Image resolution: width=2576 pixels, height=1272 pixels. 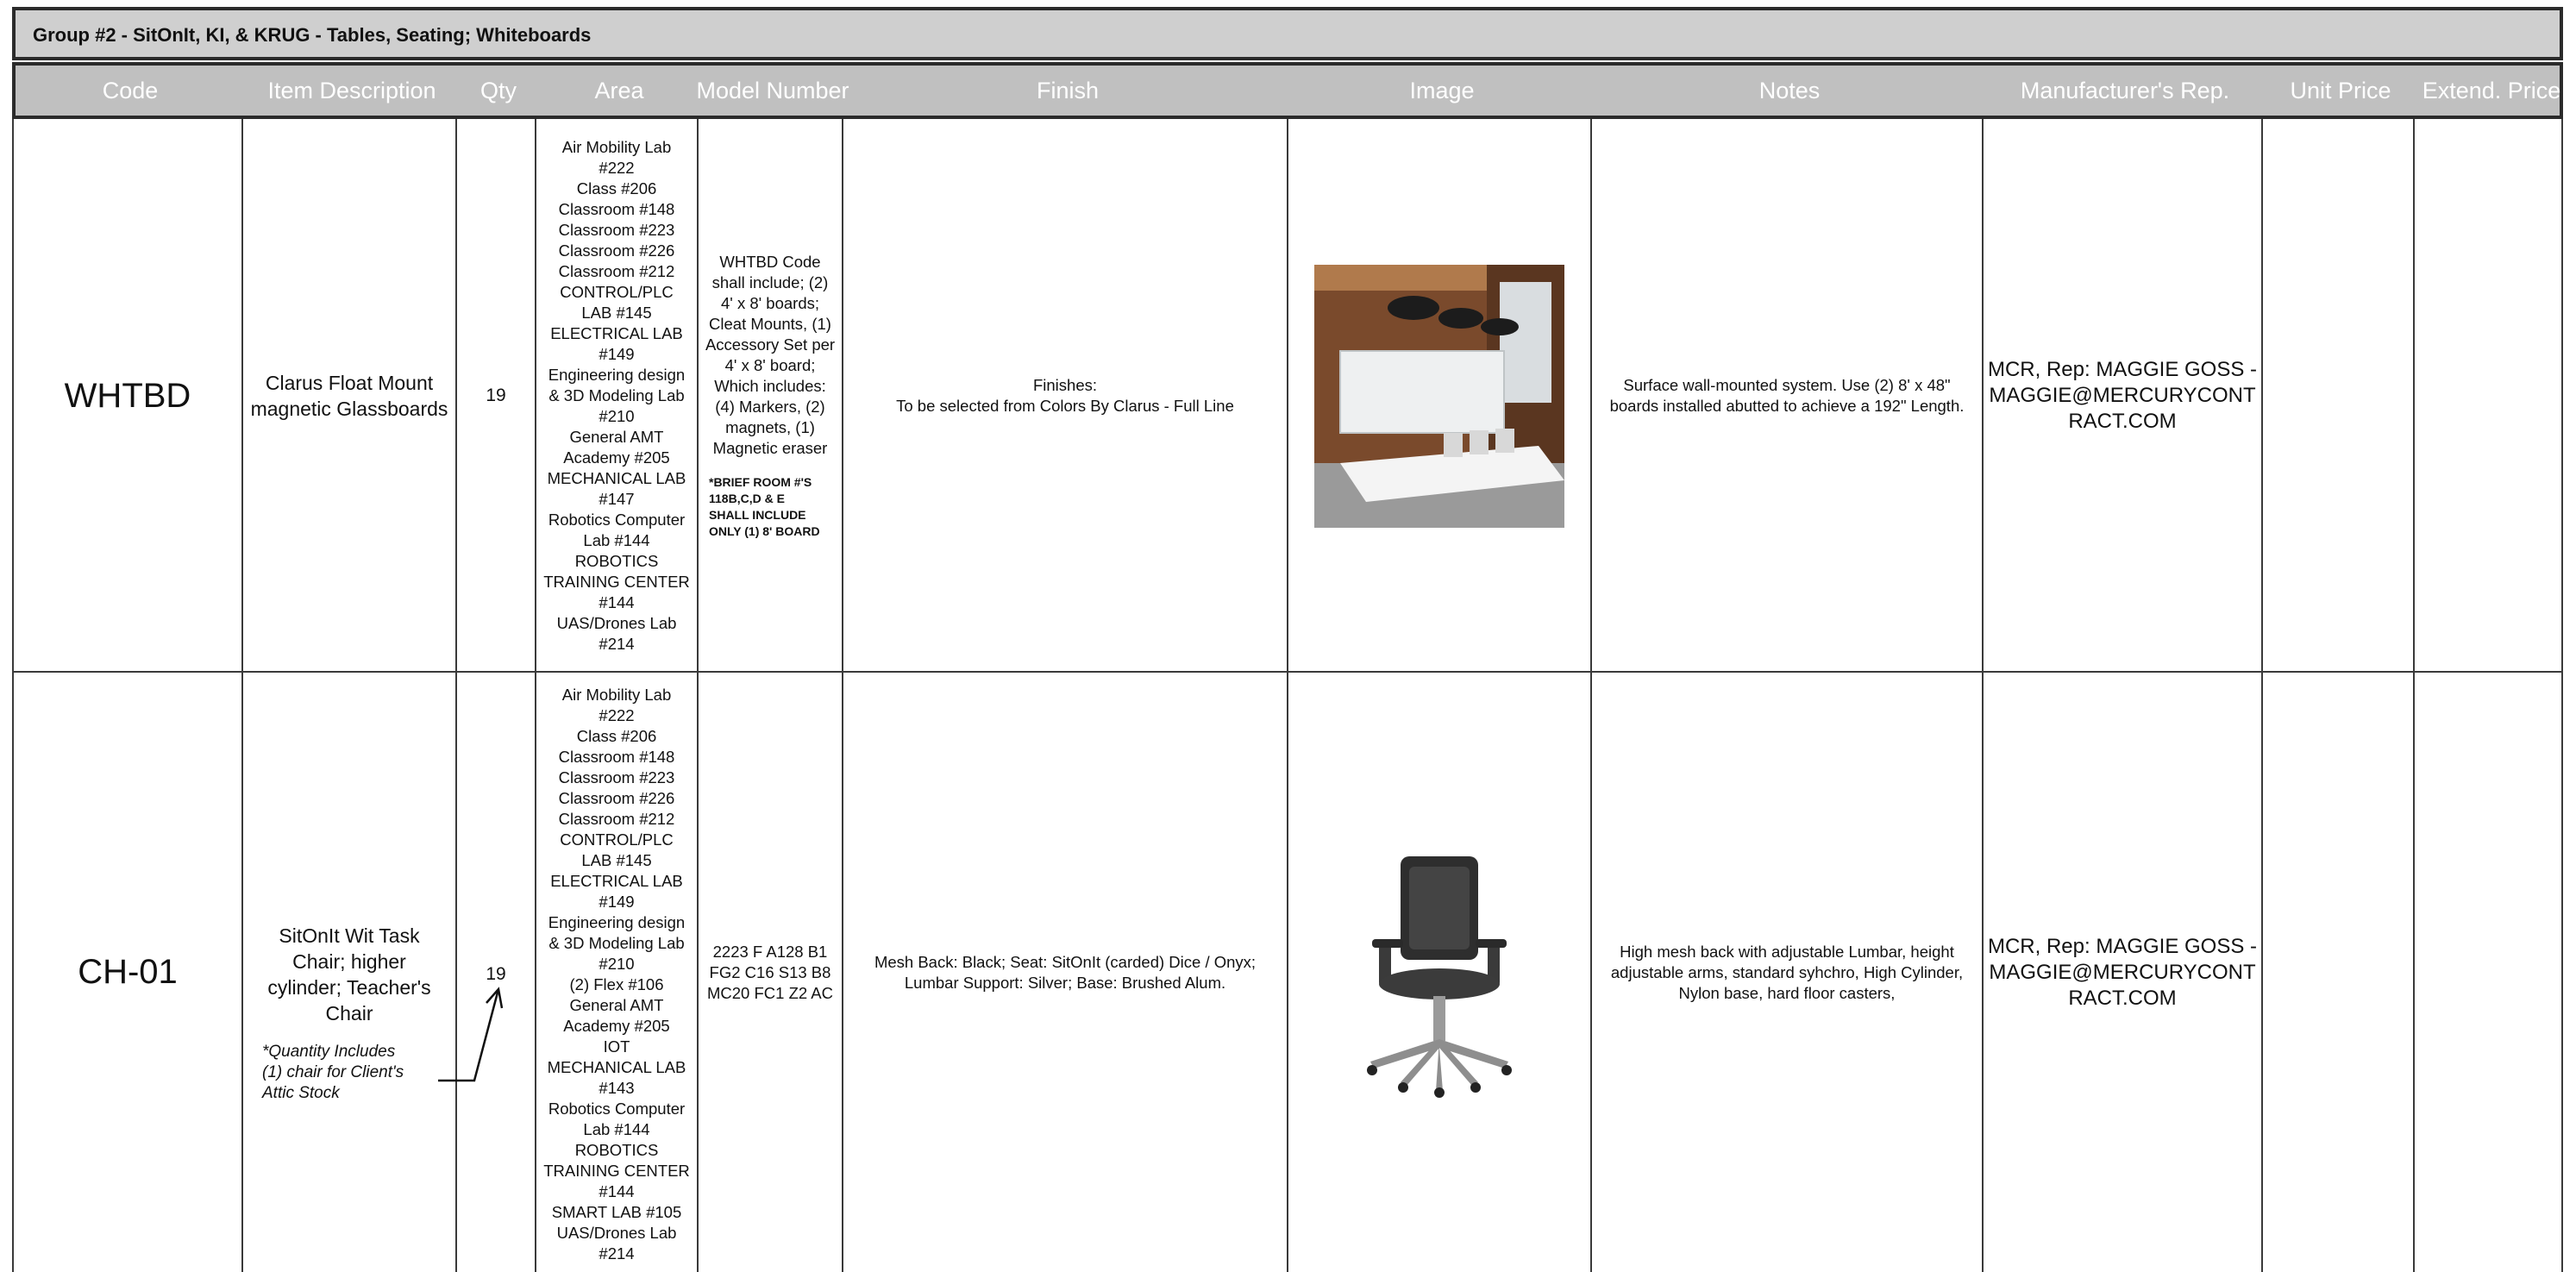 I want to click on header-item-description: Item Description, so click(x=352, y=91).